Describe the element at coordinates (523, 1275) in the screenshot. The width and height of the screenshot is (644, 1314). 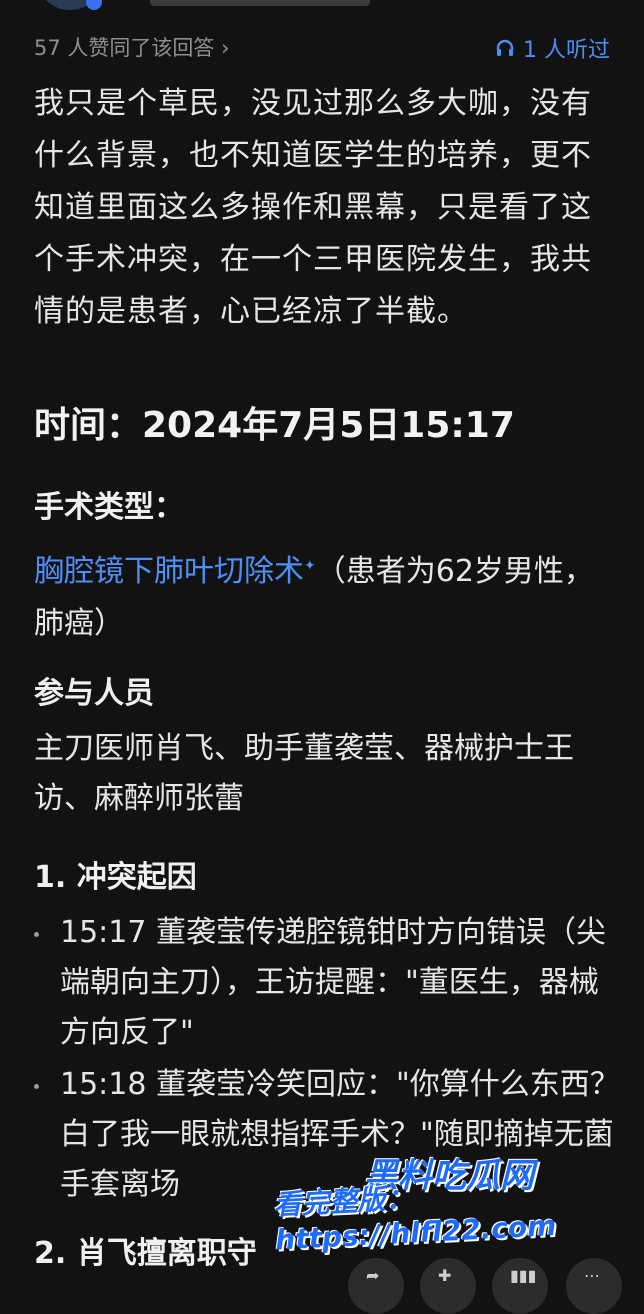
I see `grid-icon: ▮▮▮` at that location.